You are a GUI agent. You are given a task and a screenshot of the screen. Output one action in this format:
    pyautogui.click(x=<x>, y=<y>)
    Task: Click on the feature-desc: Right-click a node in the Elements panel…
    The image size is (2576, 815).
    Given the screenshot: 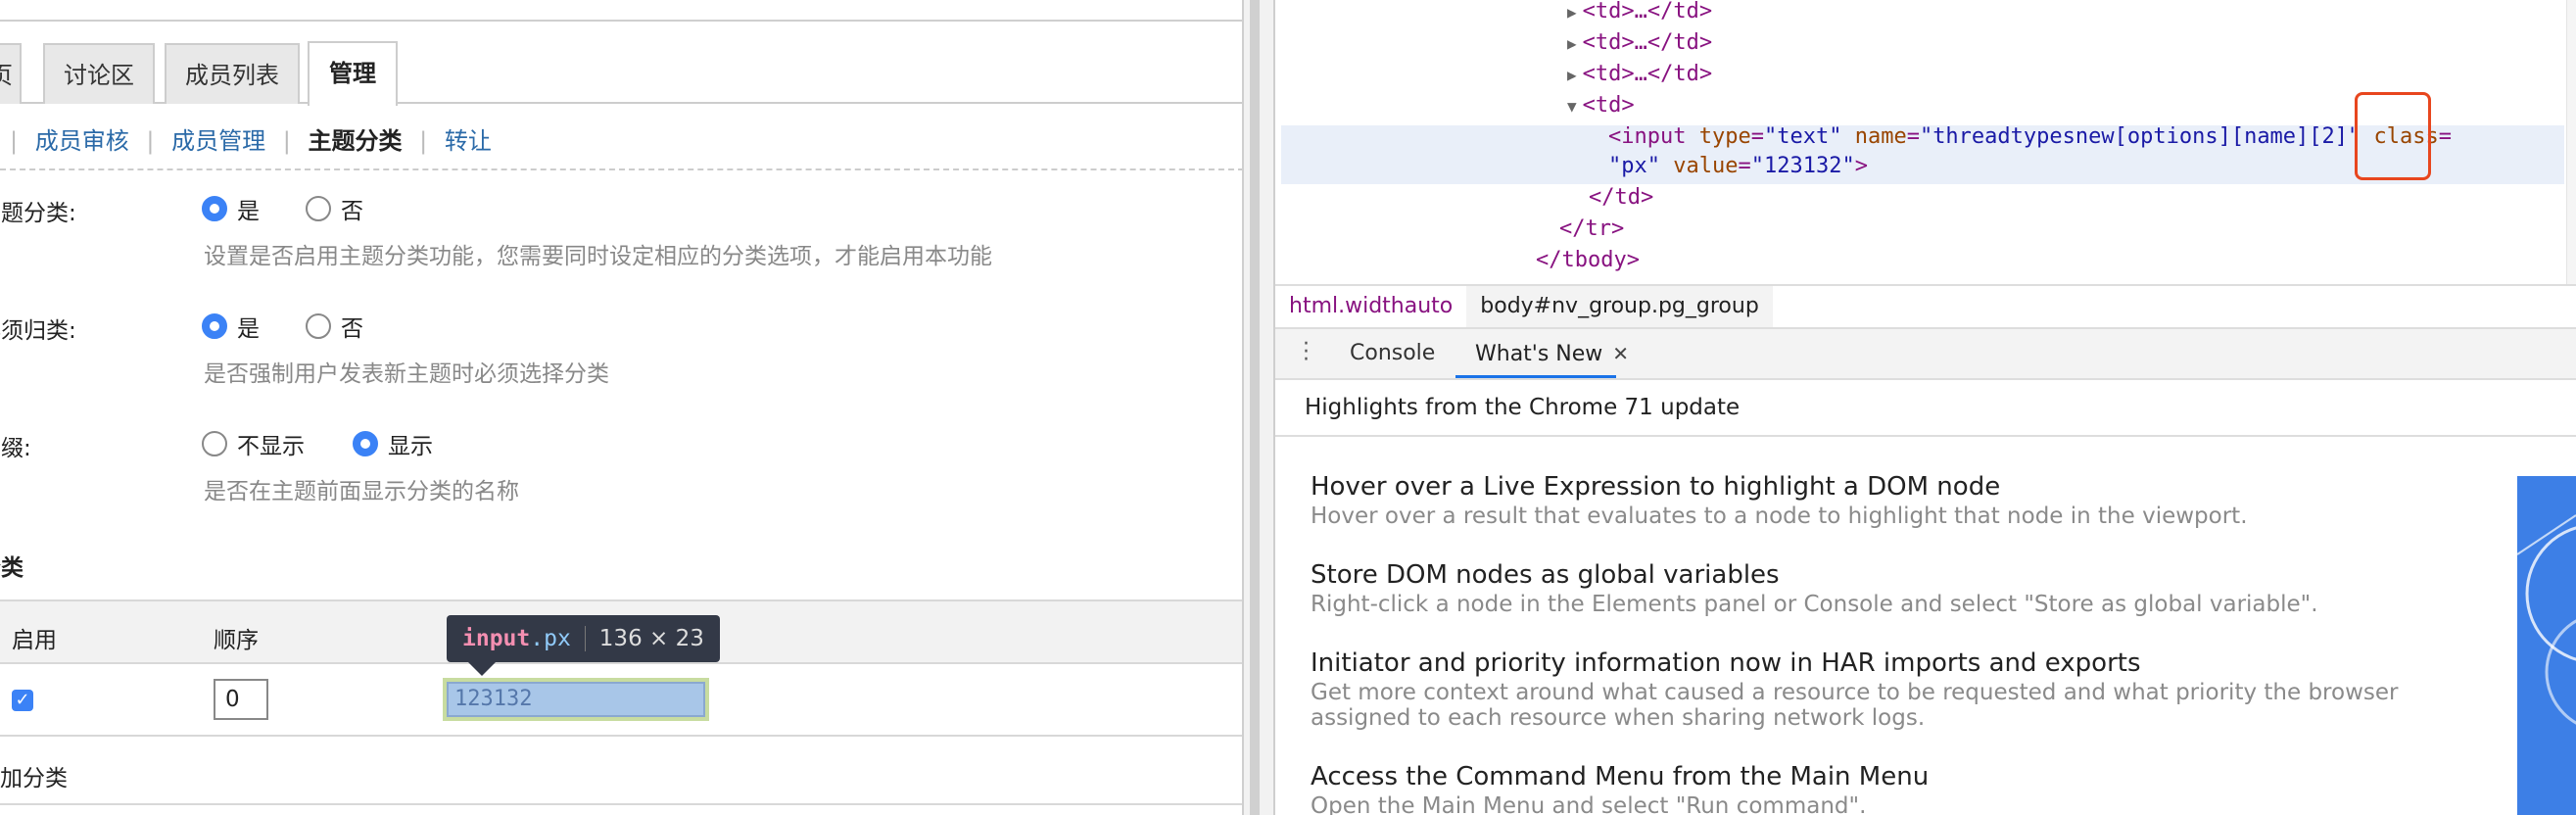 What is the action you would take?
    pyautogui.click(x=1815, y=605)
    